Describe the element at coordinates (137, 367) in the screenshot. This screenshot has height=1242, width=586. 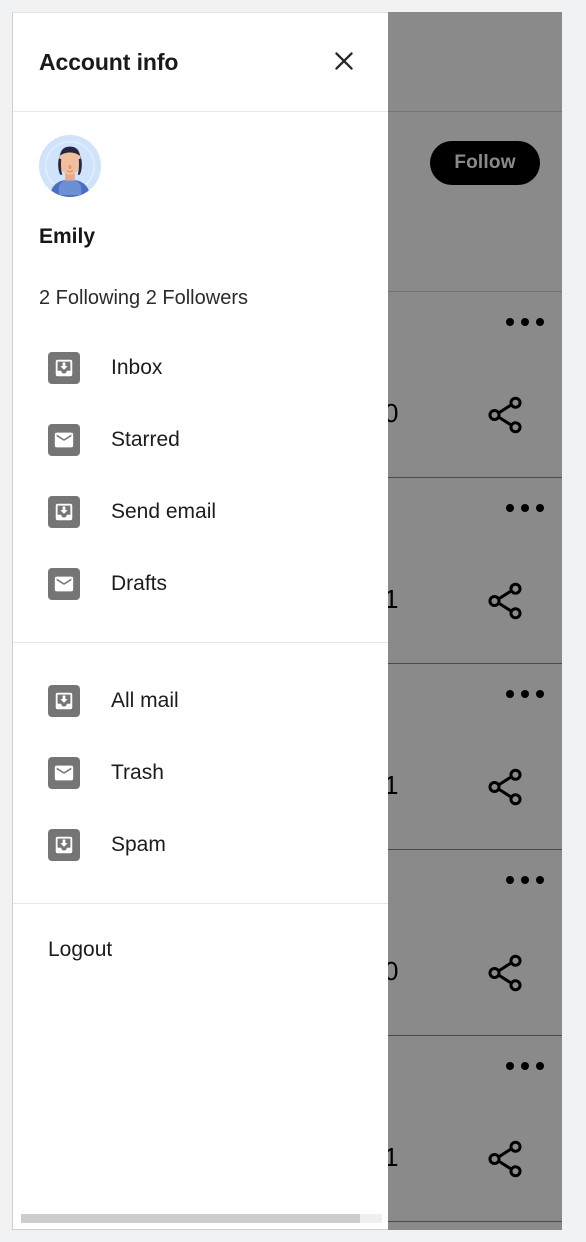
I see `sidebar-item-label: Inbox` at that location.